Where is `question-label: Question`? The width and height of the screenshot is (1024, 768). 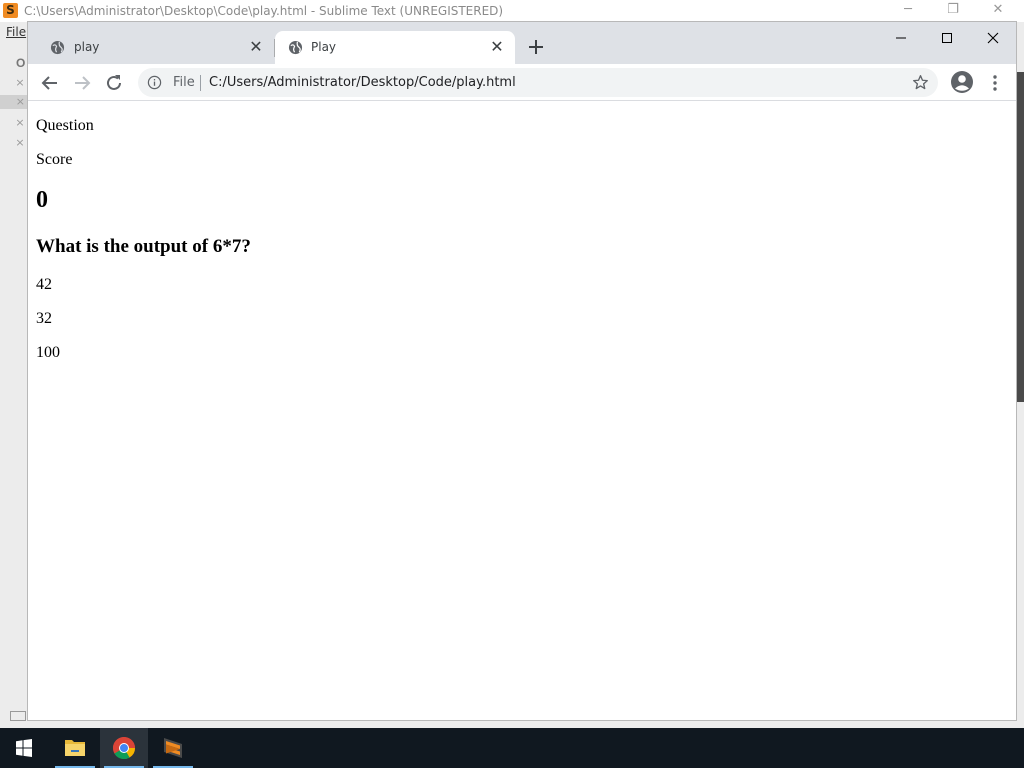 question-label: Question is located at coordinates (65, 125).